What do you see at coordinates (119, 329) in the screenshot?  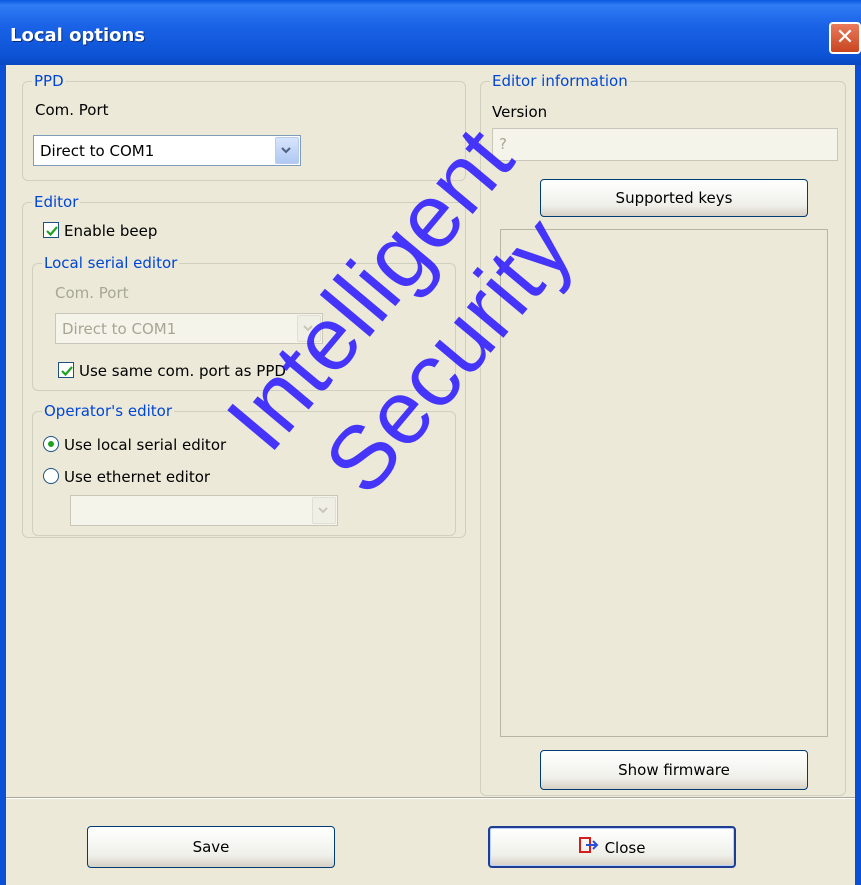 I see `local-serial-com-port-value: Direct to COM1` at bounding box center [119, 329].